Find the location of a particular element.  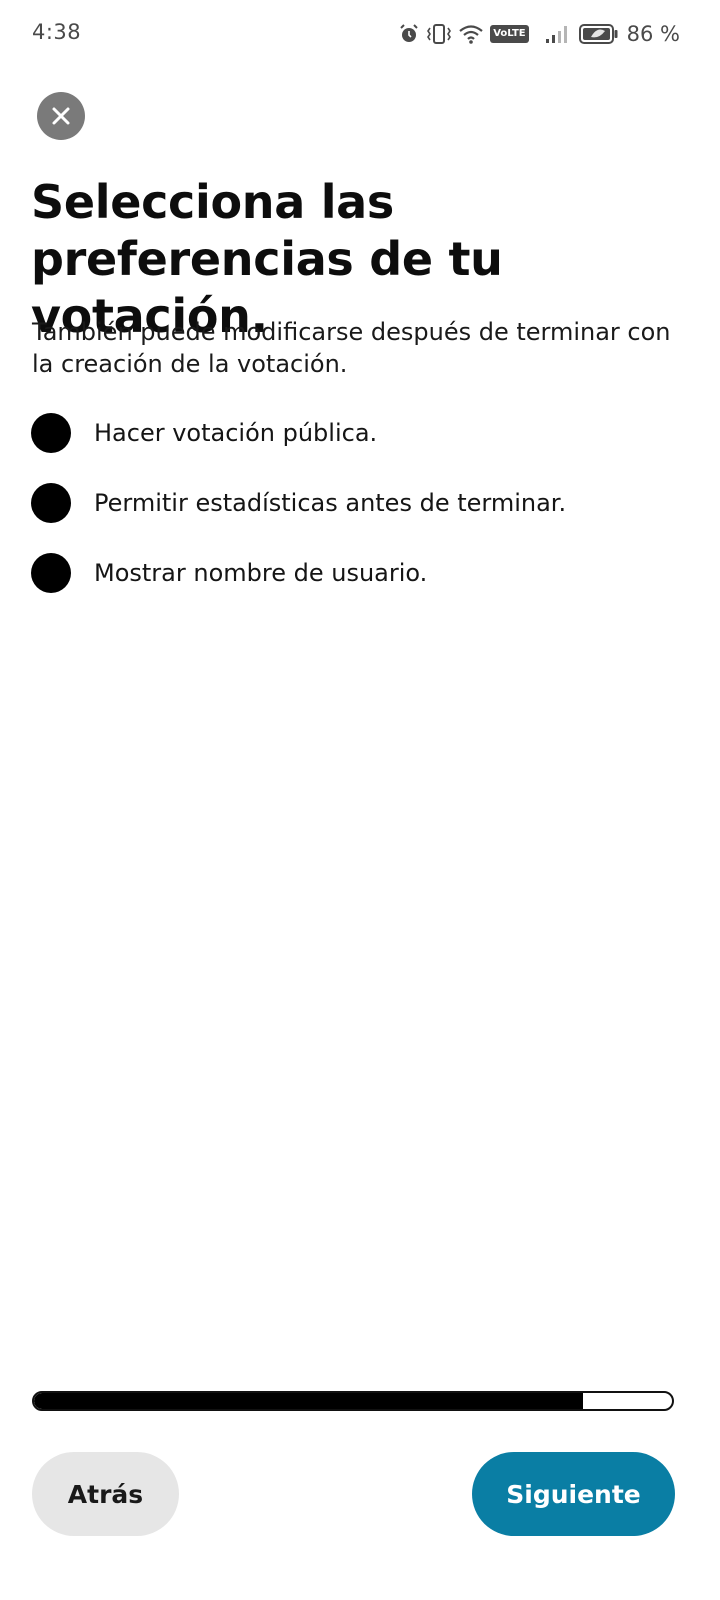

option-show-username: Mostrar nombre de usuario. is located at coordinates (361, 573).